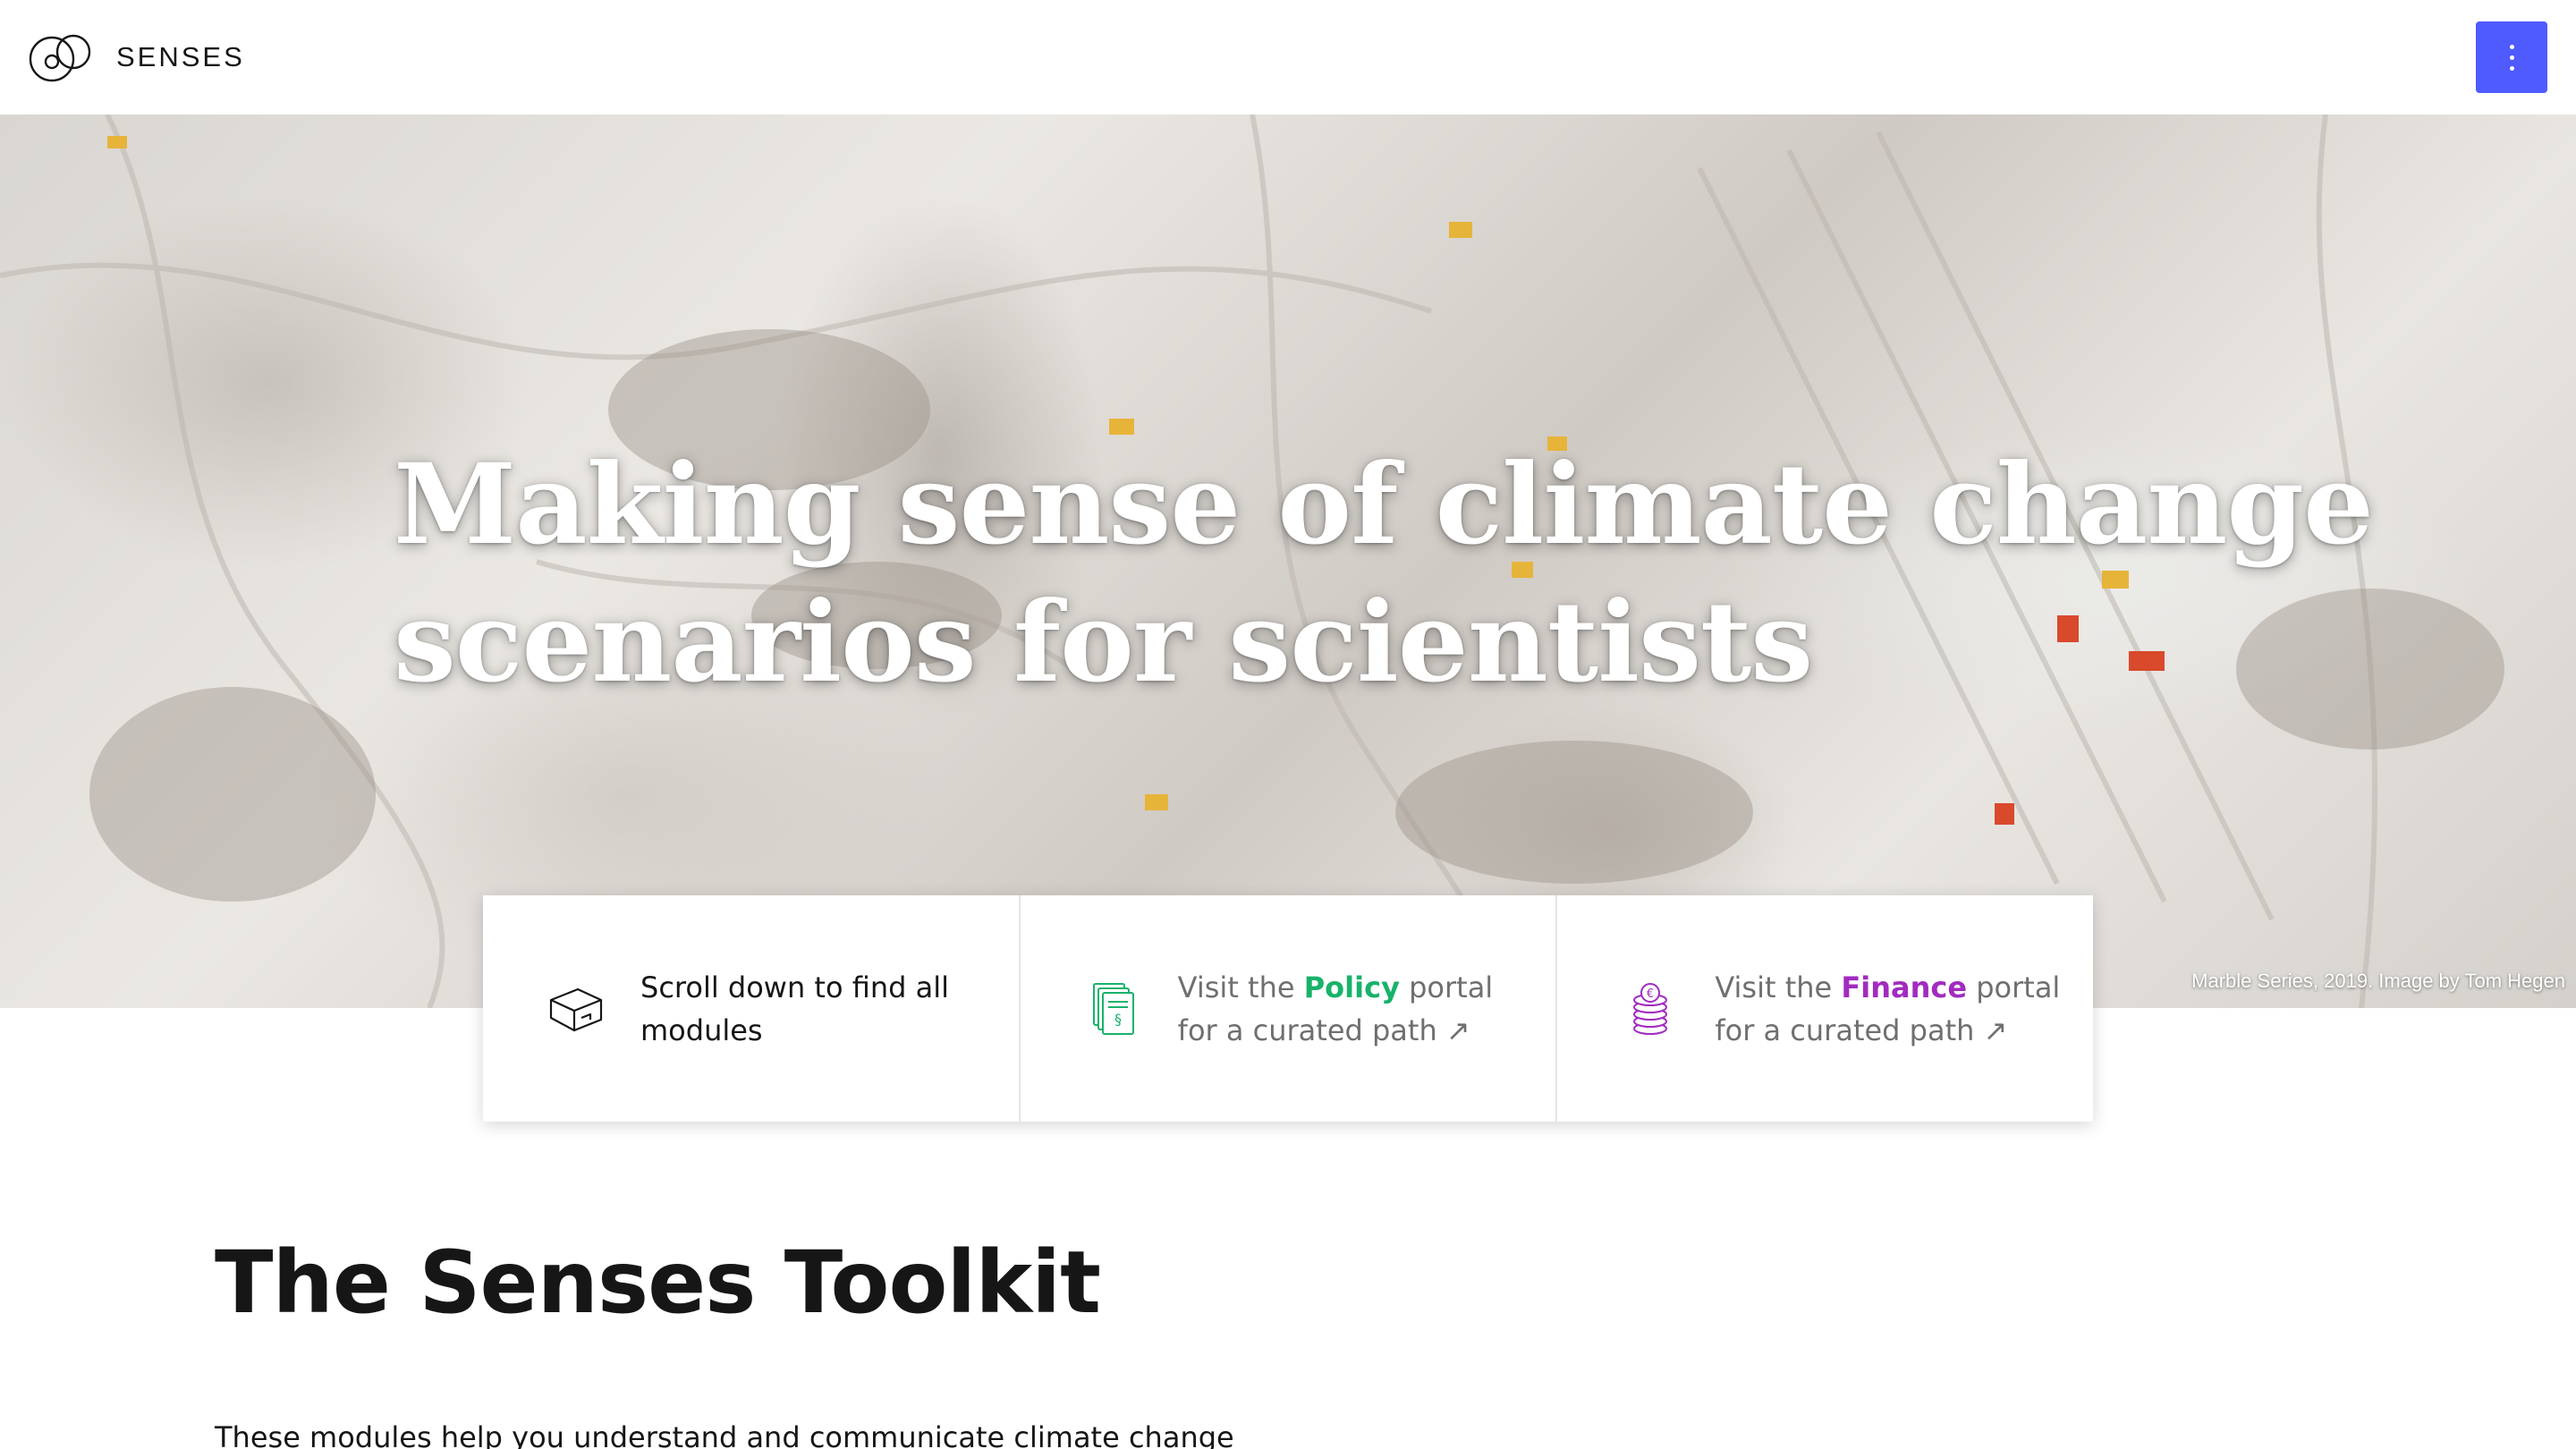  Describe the element at coordinates (576, 1009) in the screenshot. I see `box-icon` at that location.